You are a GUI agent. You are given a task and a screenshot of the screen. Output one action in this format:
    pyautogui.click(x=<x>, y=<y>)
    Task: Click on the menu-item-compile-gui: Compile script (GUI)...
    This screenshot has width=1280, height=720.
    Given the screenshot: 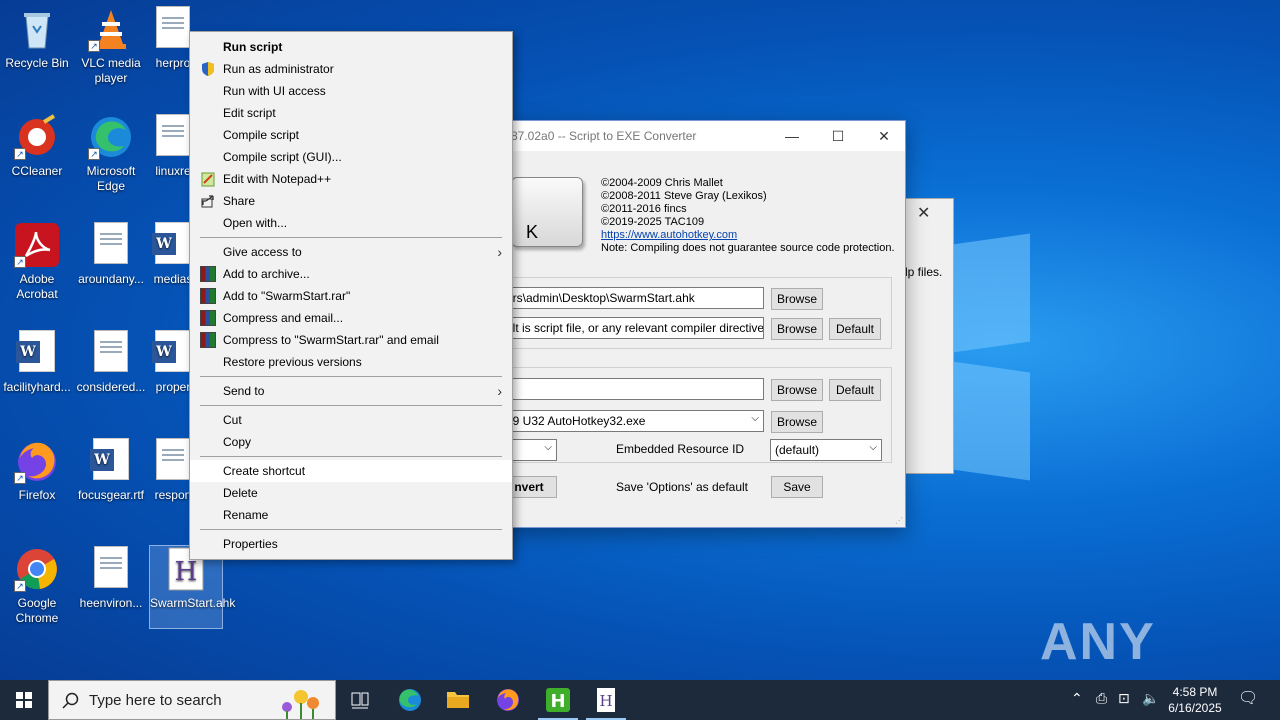 What is the action you would take?
    pyautogui.click(x=351, y=157)
    